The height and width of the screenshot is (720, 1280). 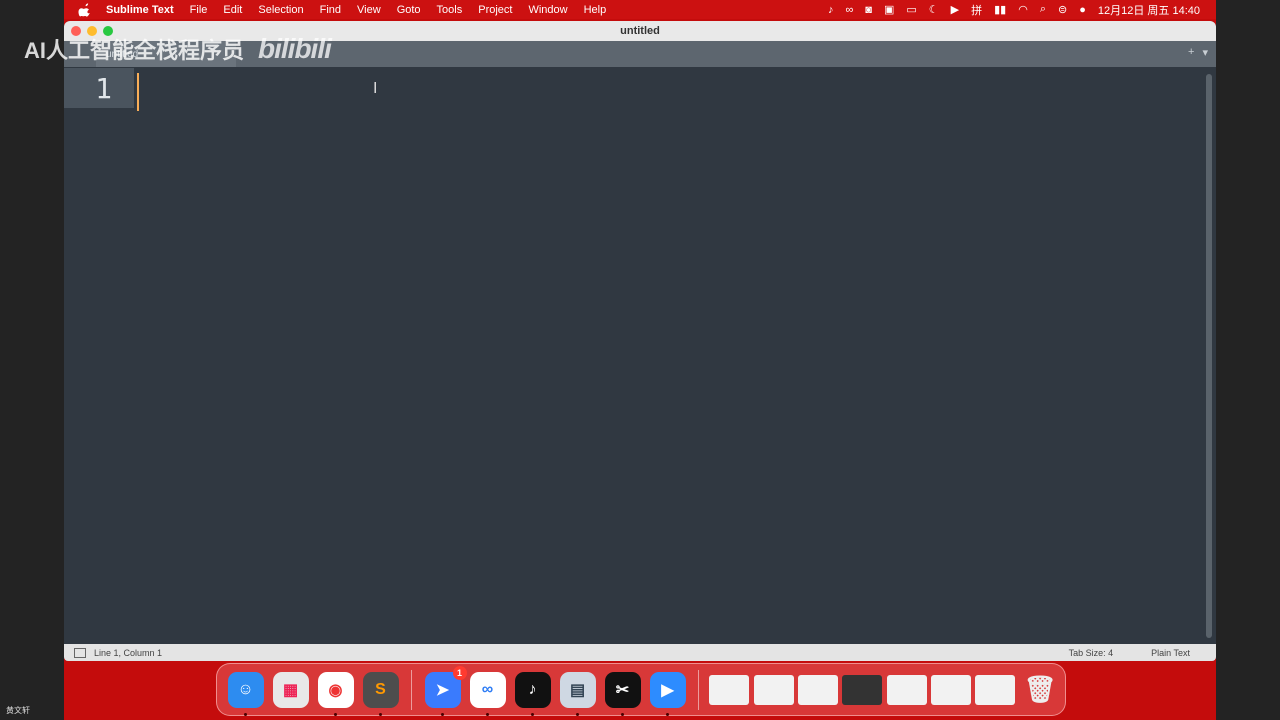 What do you see at coordinates (487, 689) in the screenshot?
I see `netdisk-icon: ∞` at bounding box center [487, 689].